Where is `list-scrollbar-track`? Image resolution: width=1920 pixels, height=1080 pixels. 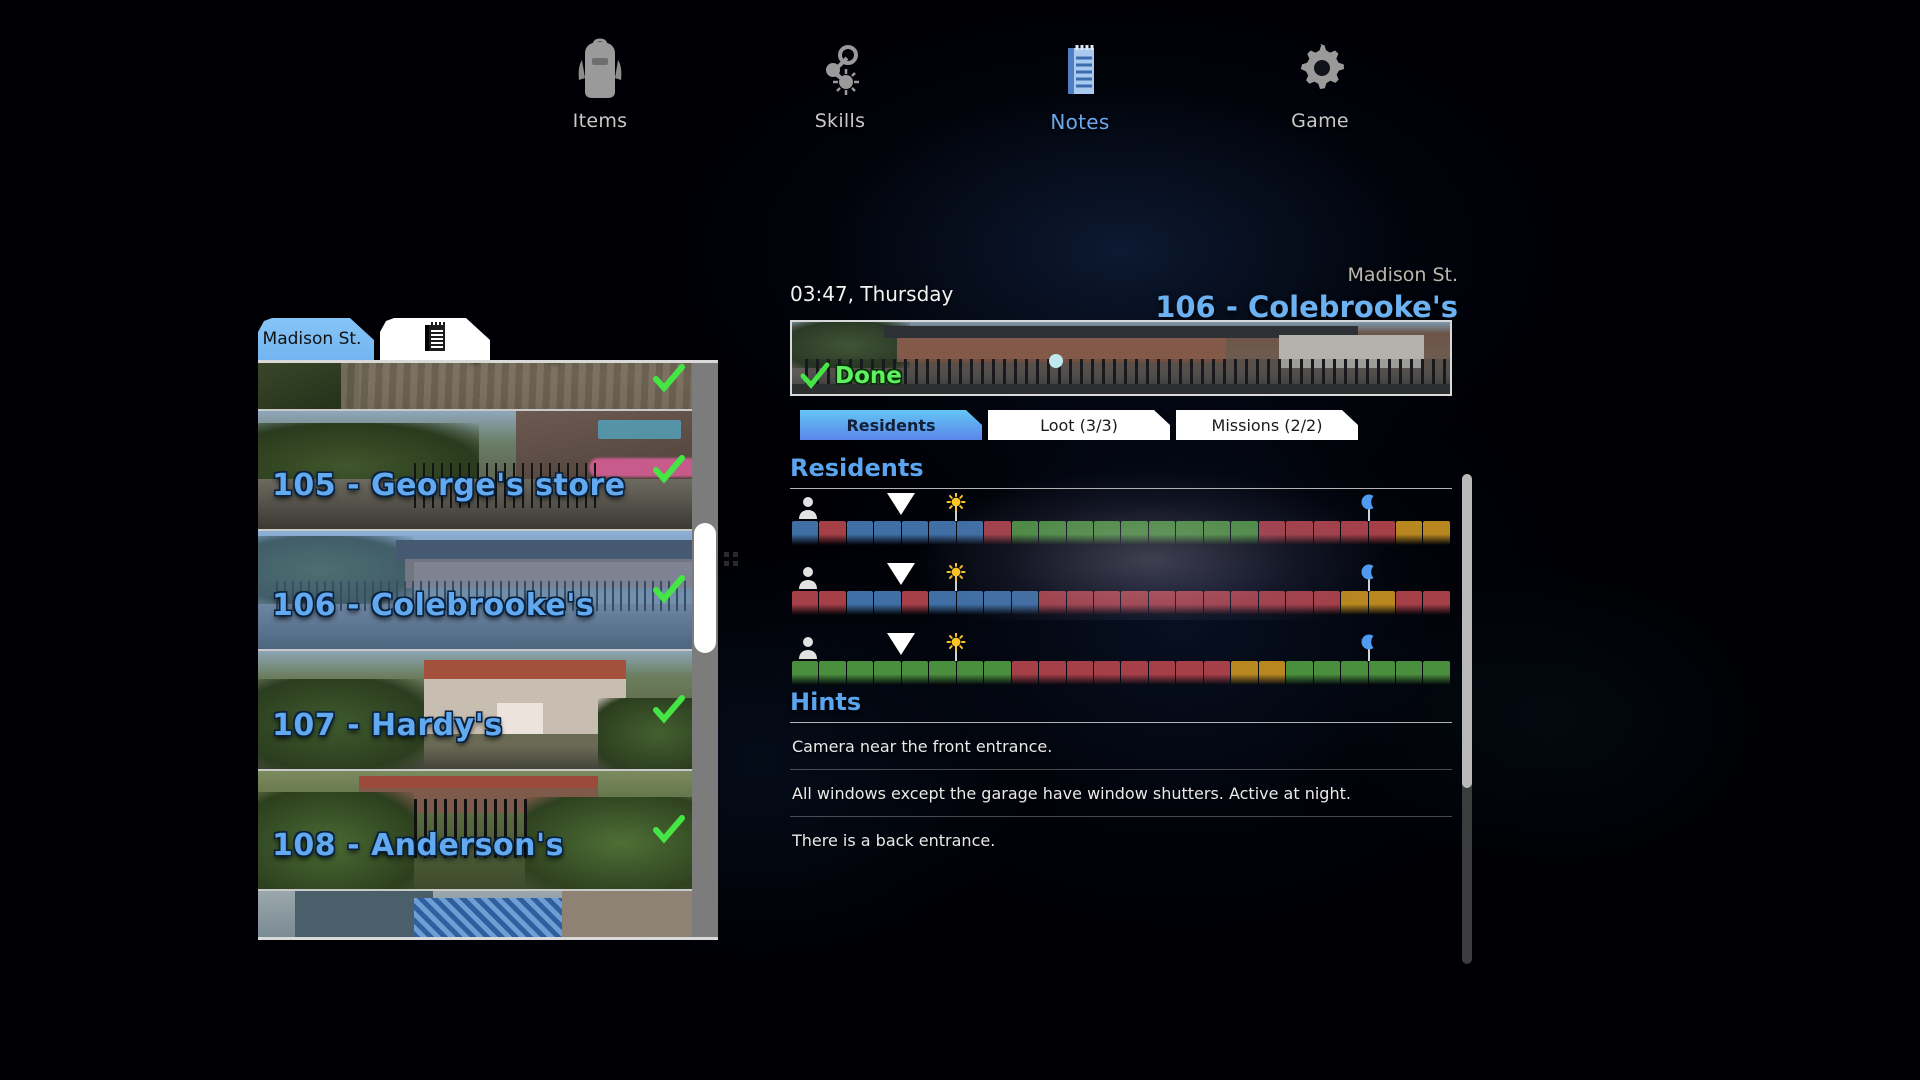
list-scrollbar-track is located at coordinates (705, 650).